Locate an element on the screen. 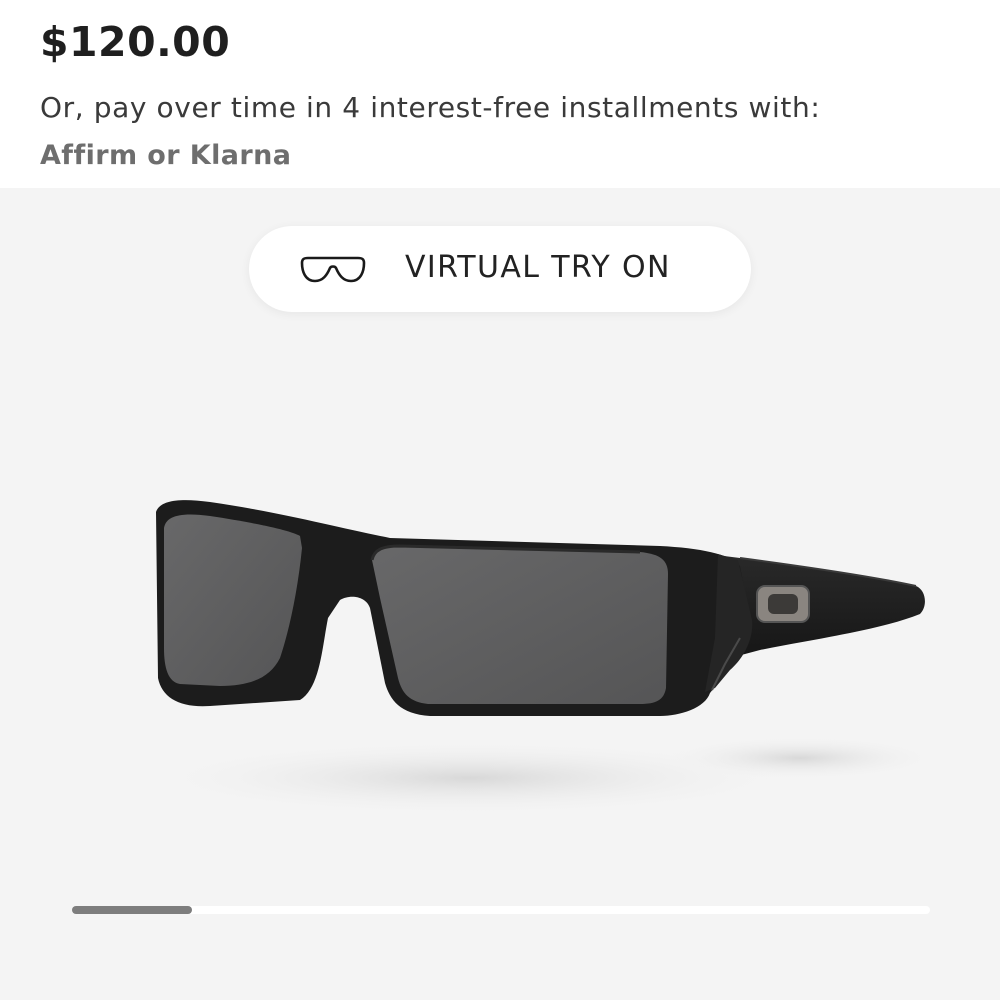  gallery-scrollbar-thumb is located at coordinates (132, 910).